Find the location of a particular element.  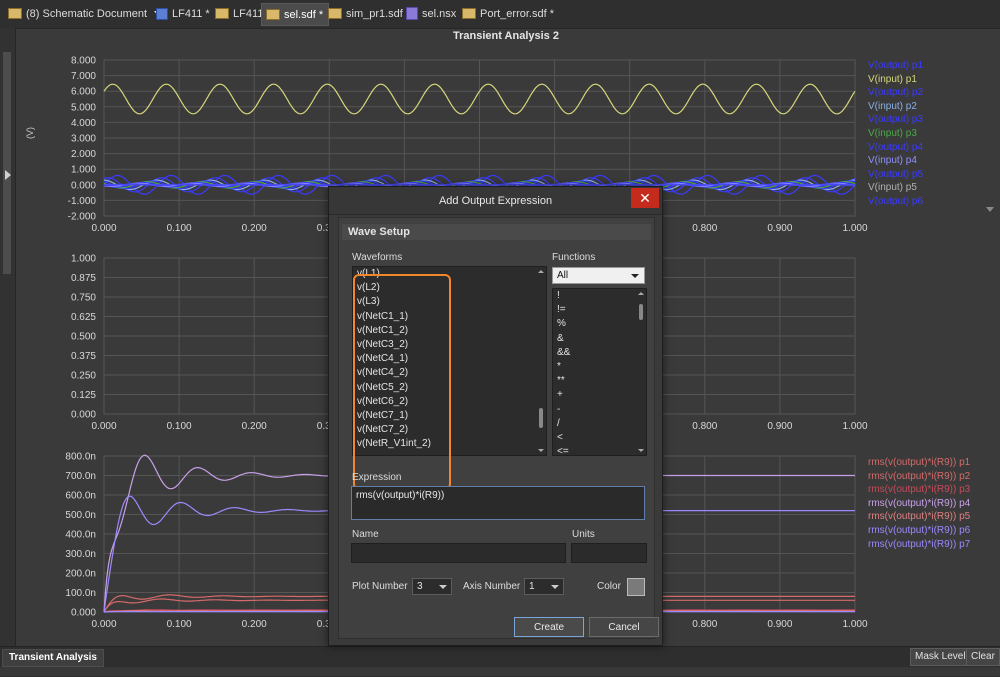

tab-lf411: LF411 is located at coordinates (239, 13).